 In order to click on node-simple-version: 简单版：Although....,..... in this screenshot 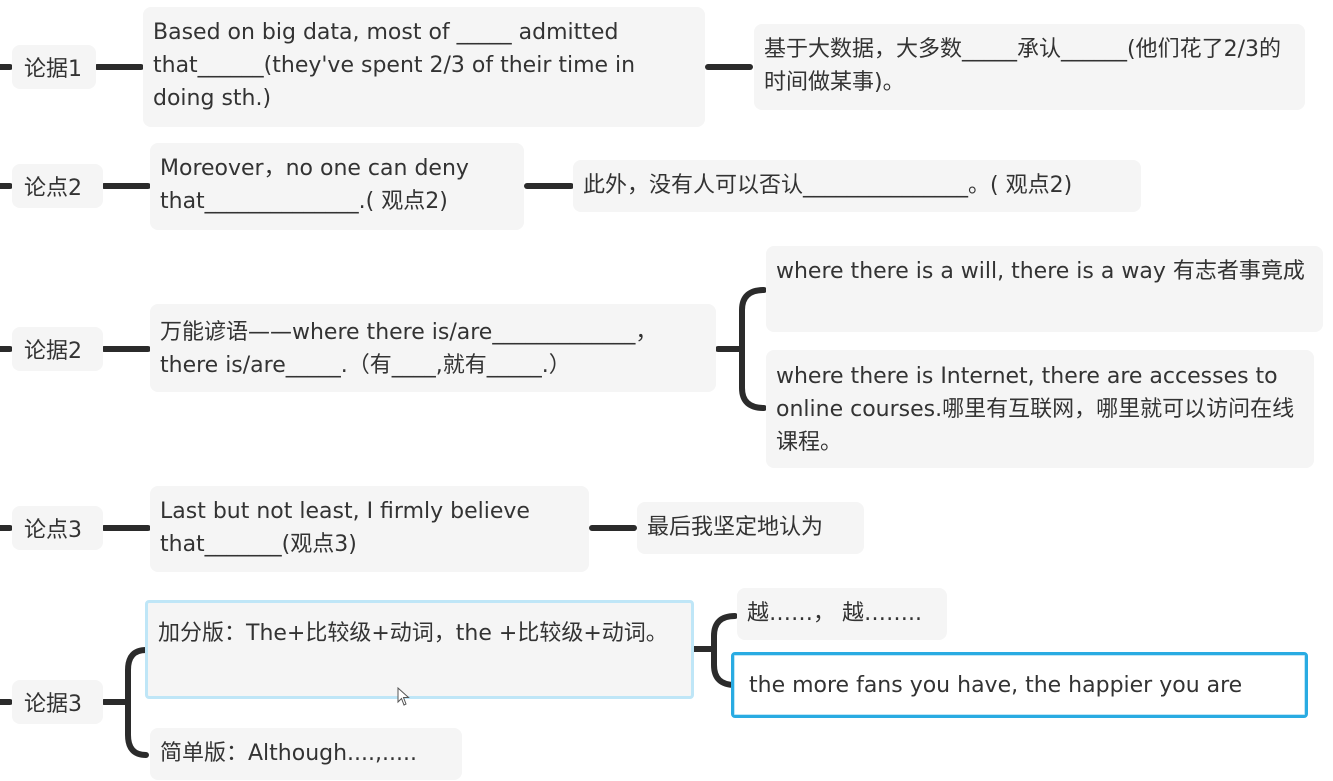, I will do `click(306, 754)`.